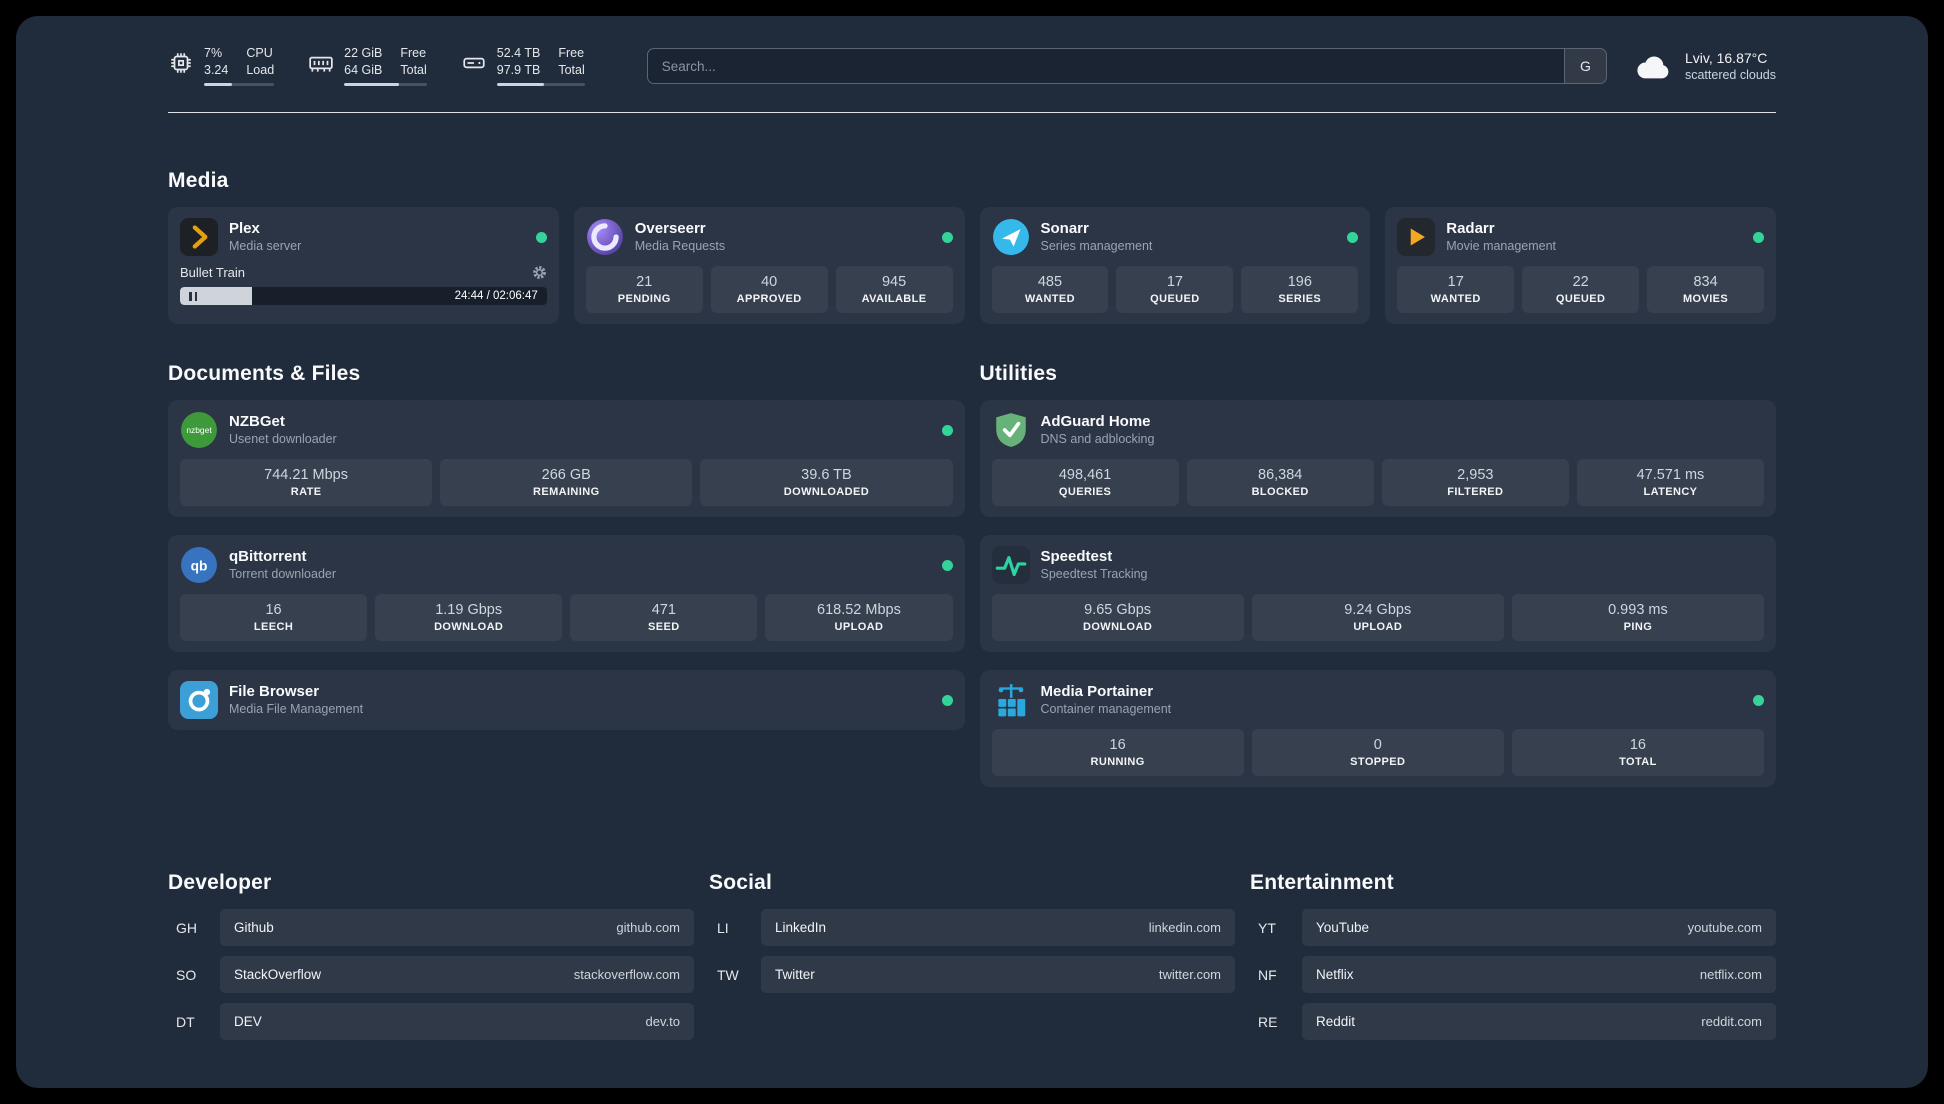 This screenshot has width=1944, height=1104. I want to click on bookmark-abbr: DT, so click(185, 1021).